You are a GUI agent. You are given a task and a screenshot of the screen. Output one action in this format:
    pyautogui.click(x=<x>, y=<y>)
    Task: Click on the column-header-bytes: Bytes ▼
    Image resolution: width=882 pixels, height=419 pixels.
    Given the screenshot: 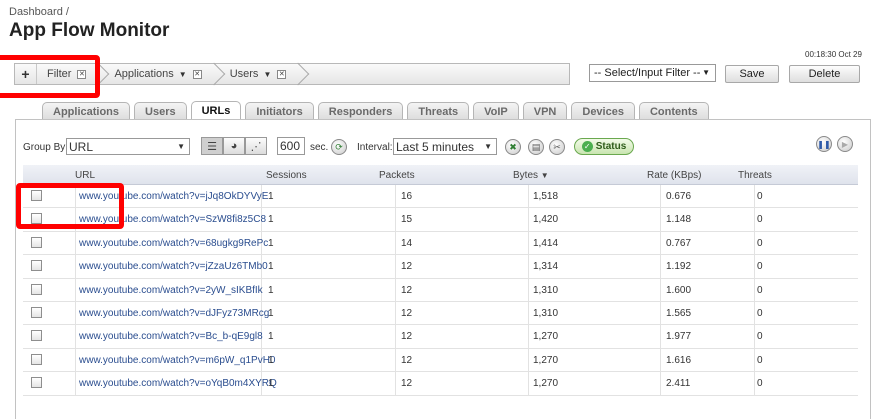 What is the action you would take?
    pyautogui.click(x=531, y=175)
    